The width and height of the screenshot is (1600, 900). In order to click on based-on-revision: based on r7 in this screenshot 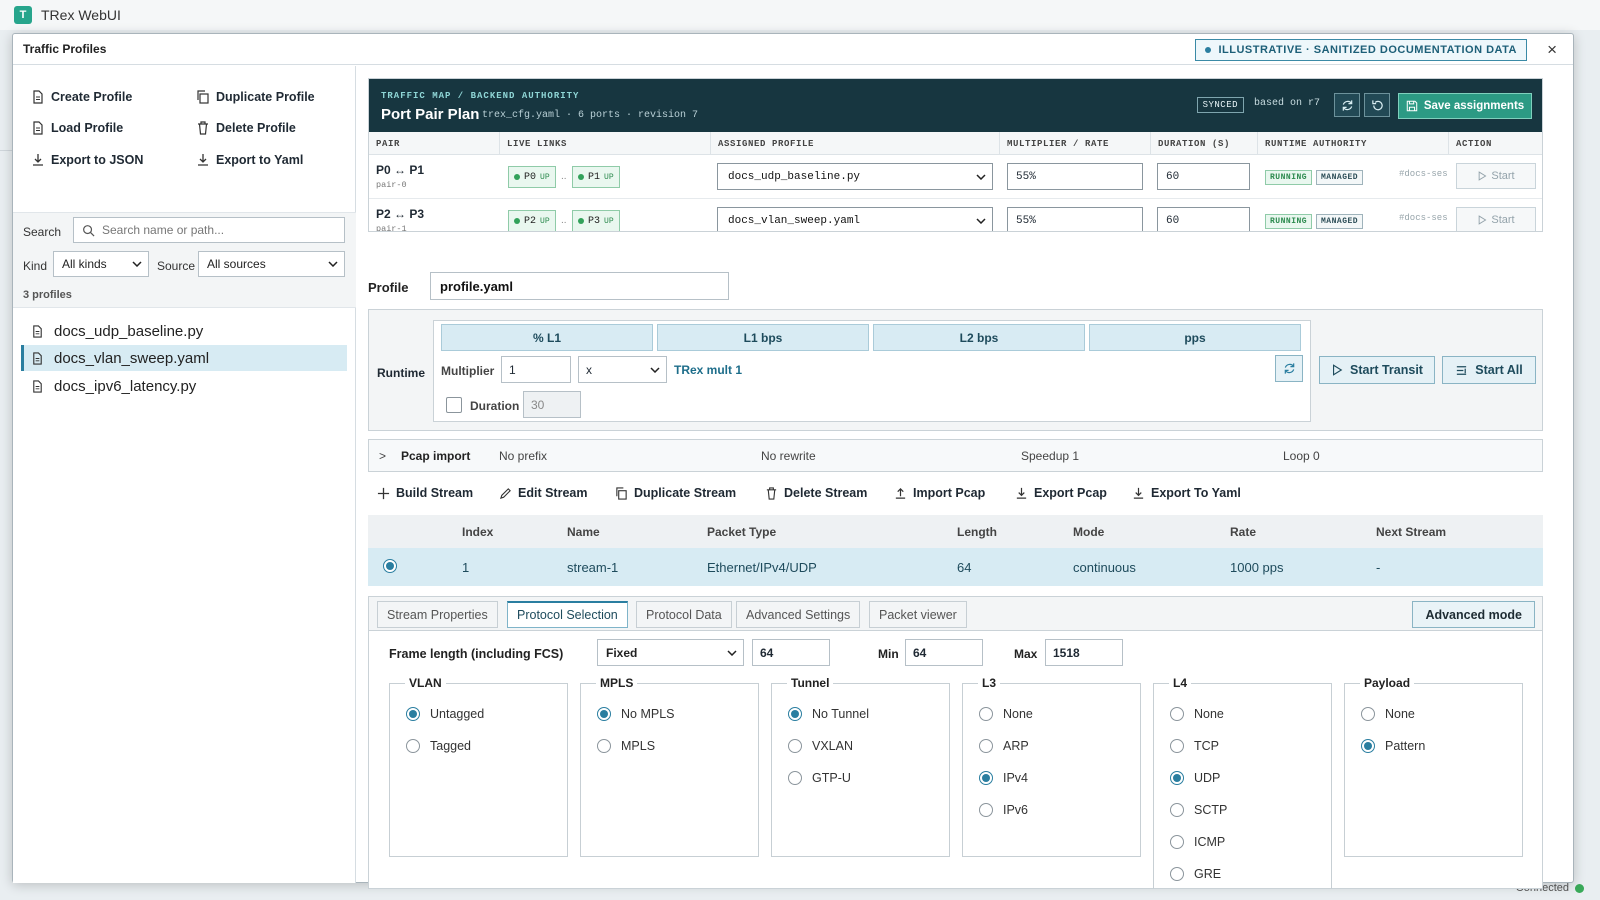, I will do `click(1286, 103)`.